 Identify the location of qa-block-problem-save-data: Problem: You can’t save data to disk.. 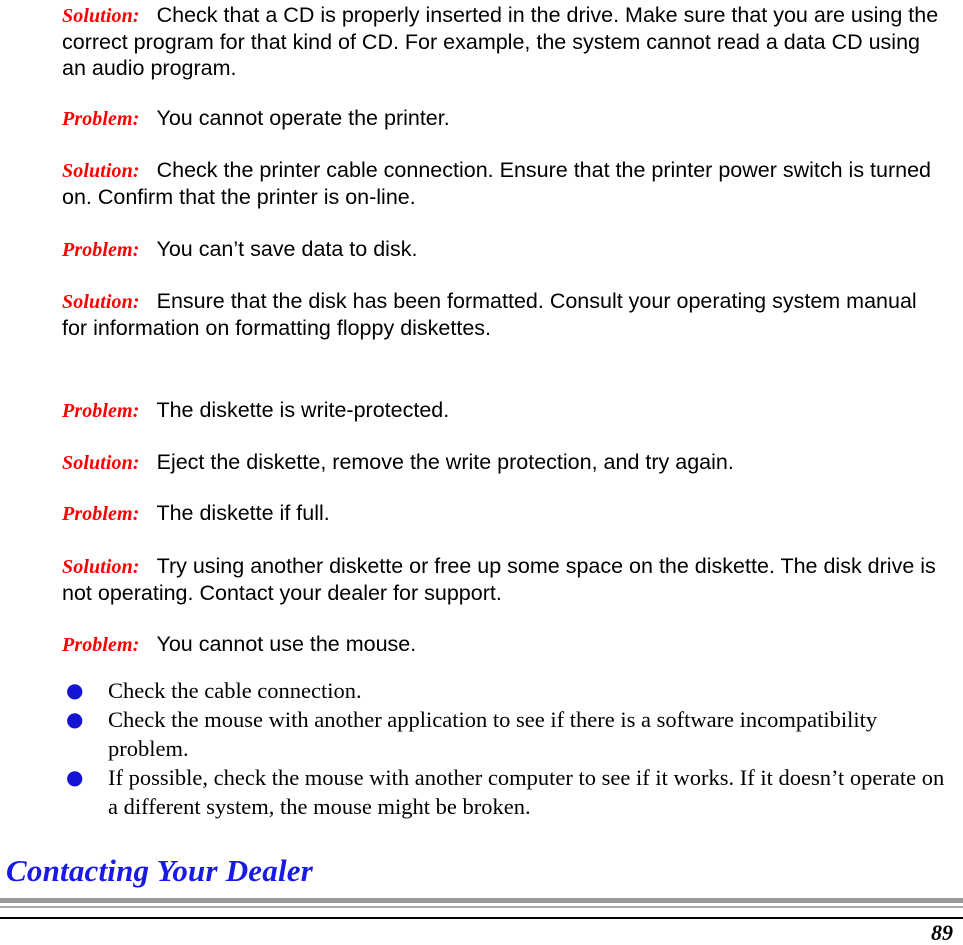
(504, 249).